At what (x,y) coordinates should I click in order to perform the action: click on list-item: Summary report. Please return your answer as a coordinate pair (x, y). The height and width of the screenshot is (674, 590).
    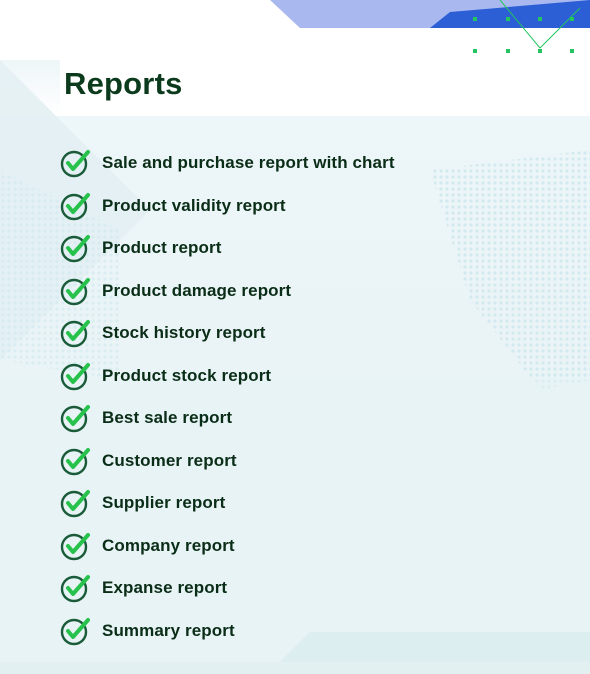
    Looking at the image, I should click on (227, 631).